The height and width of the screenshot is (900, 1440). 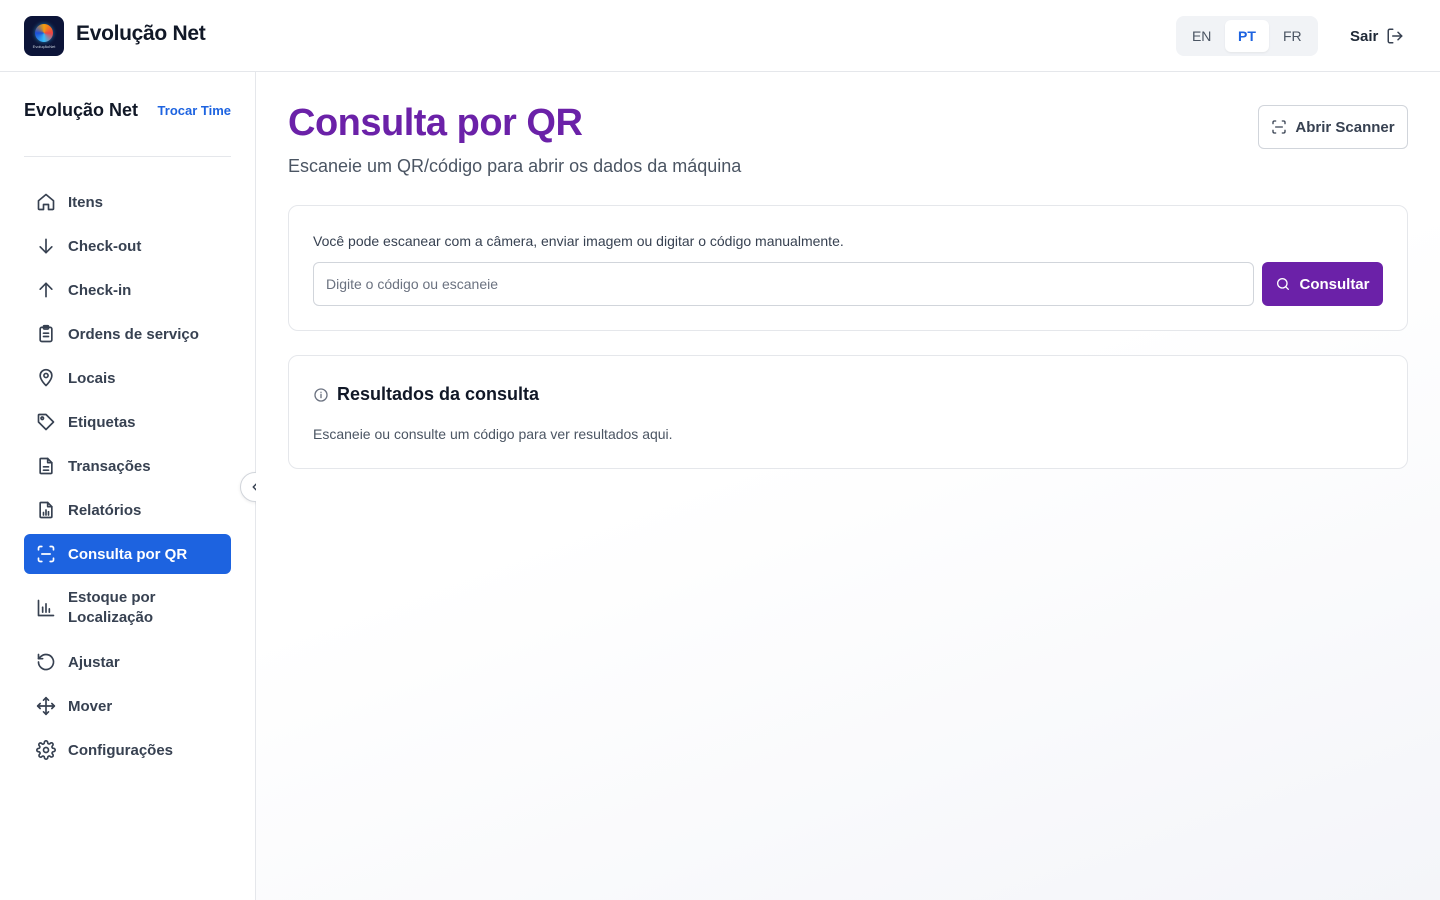 I want to click on sidebar-item-locais: Locais, so click(x=127, y=378).